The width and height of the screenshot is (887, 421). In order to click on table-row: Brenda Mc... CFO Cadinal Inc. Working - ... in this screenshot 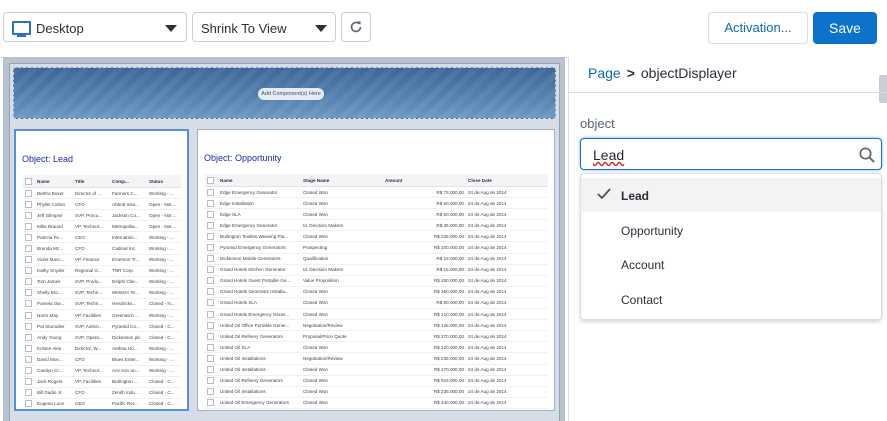, I will do `click(102, 248)`.